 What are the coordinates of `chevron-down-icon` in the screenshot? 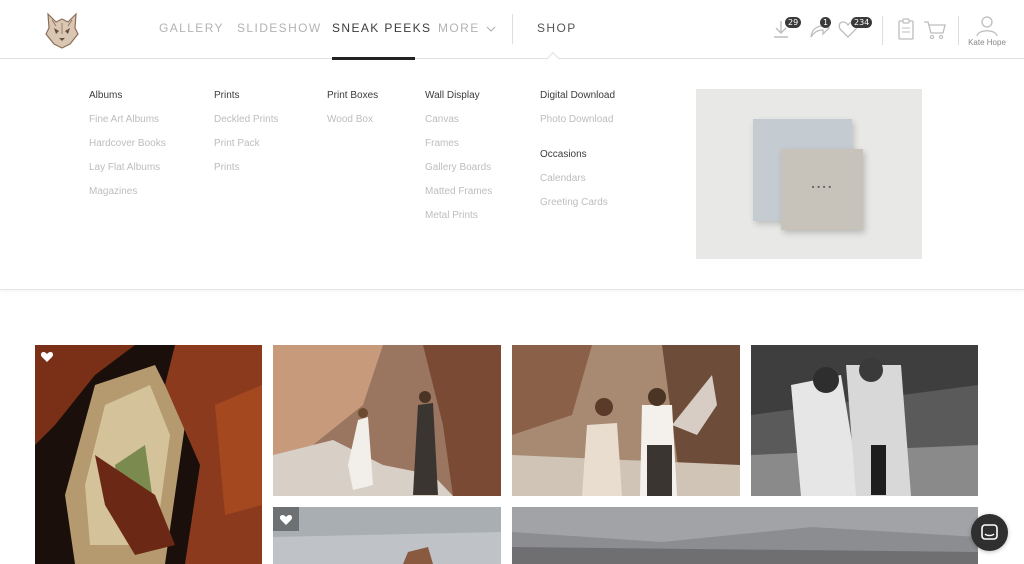 It's located at (491, 29).